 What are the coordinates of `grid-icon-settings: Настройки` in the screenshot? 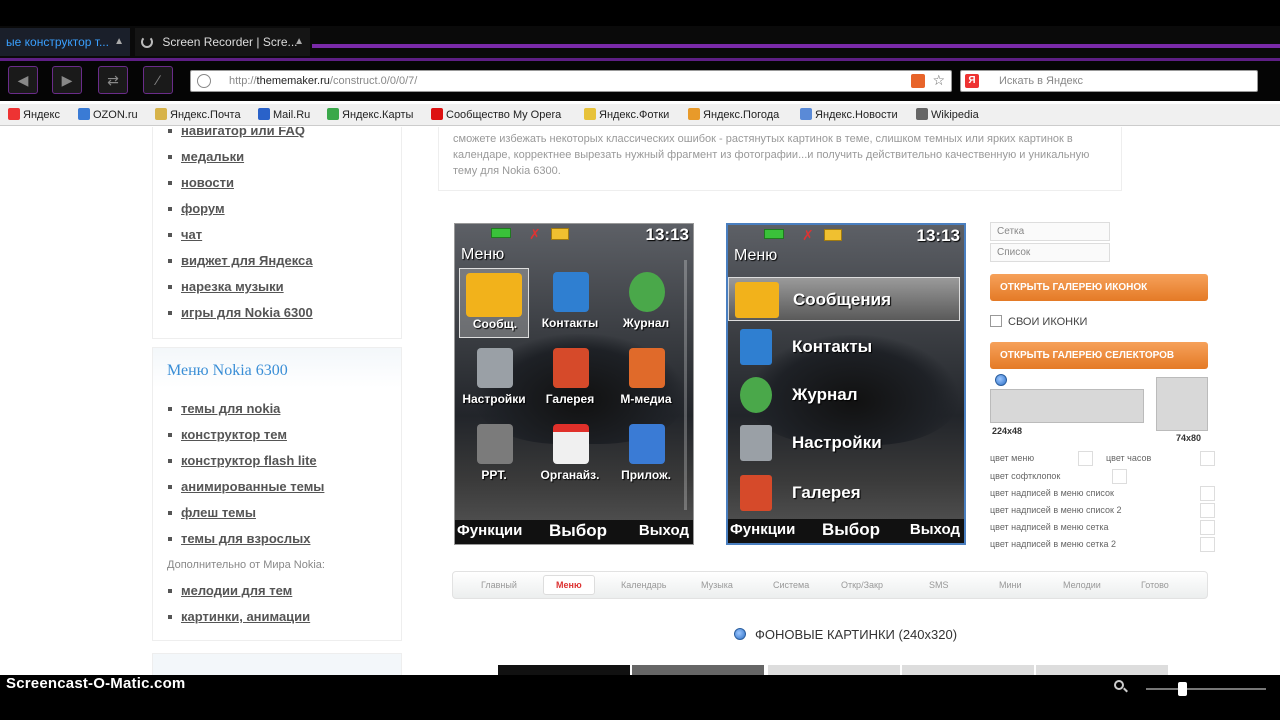 It's located at (494, 379).